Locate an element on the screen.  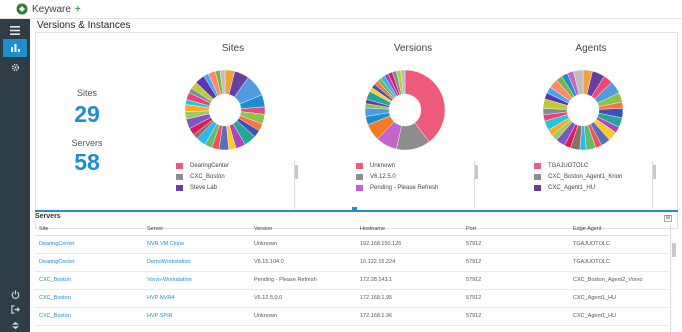
legend-item: TGAJUOTOLC is located at coordinates (599, 166).